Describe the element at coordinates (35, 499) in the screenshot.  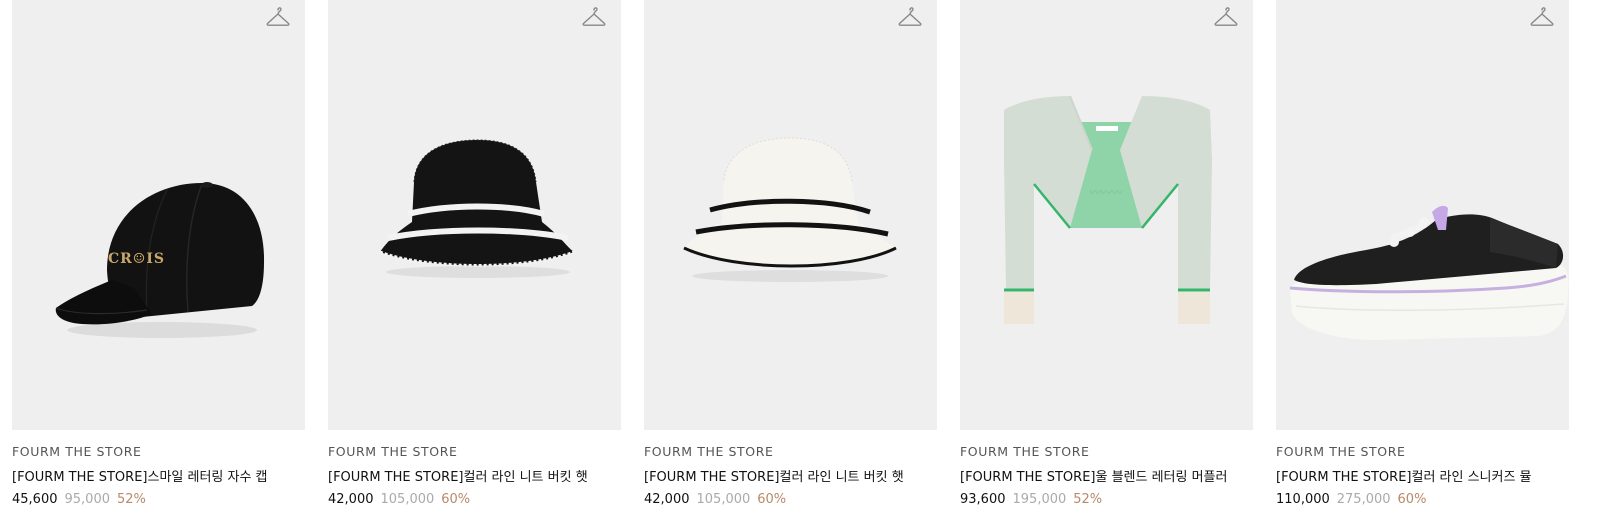
I see `sale-price: 45,600` at that location.